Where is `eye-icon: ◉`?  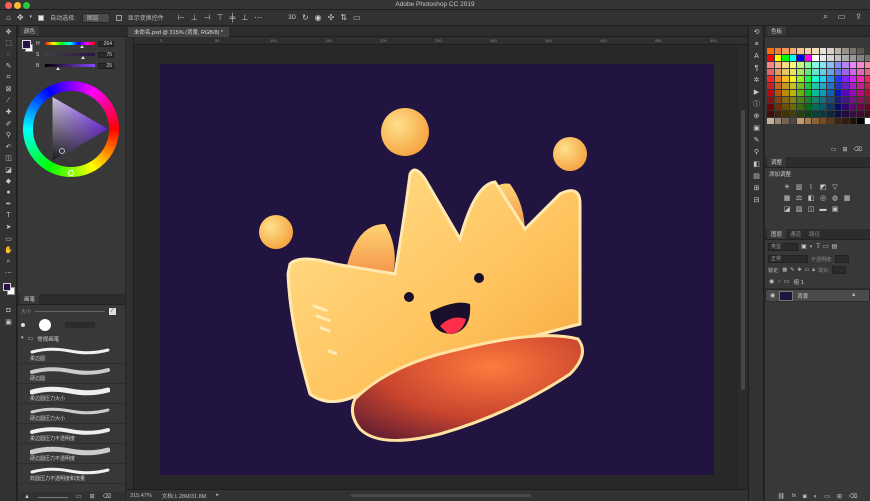 eye-icon: ◉ is located at coordinates (771, 282).